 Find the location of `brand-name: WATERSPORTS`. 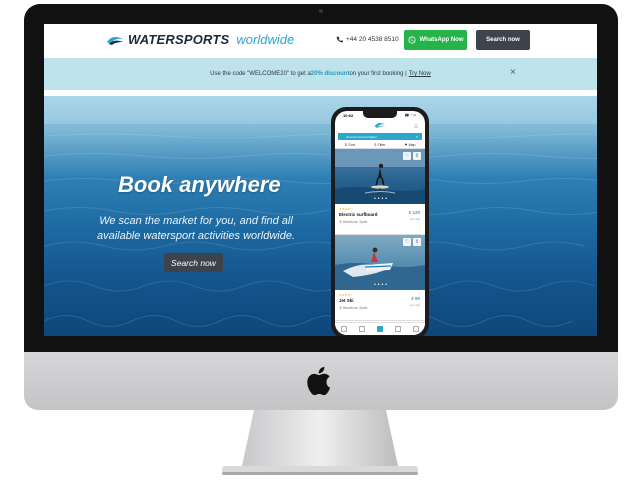

brand-name: WATERSPORTS is located at coordinates (179, 39).